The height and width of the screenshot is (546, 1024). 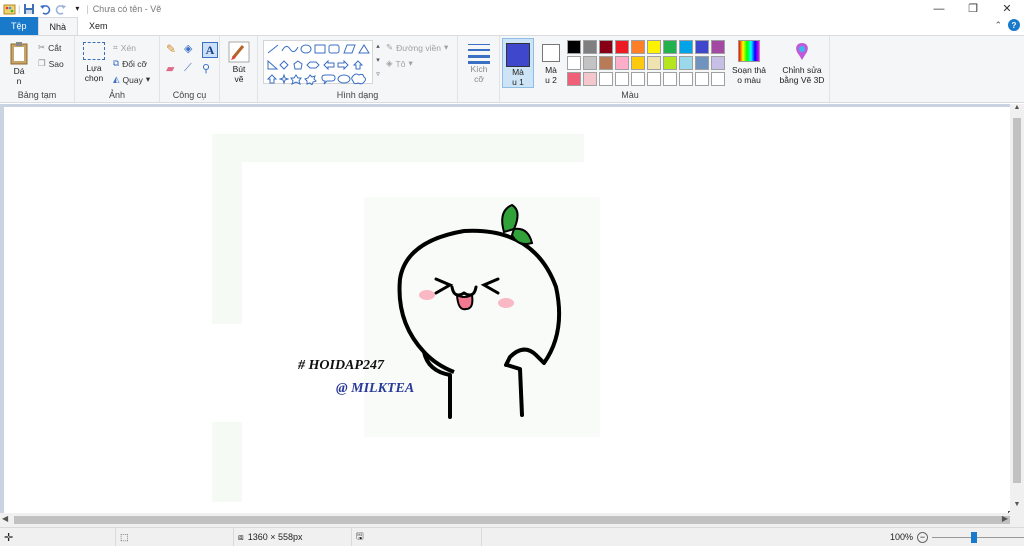 What do you see at coordinates (77, 8) in the screenshot?
I see `customize-toolbar-icon: ▾` at bounding box center [77, 8].